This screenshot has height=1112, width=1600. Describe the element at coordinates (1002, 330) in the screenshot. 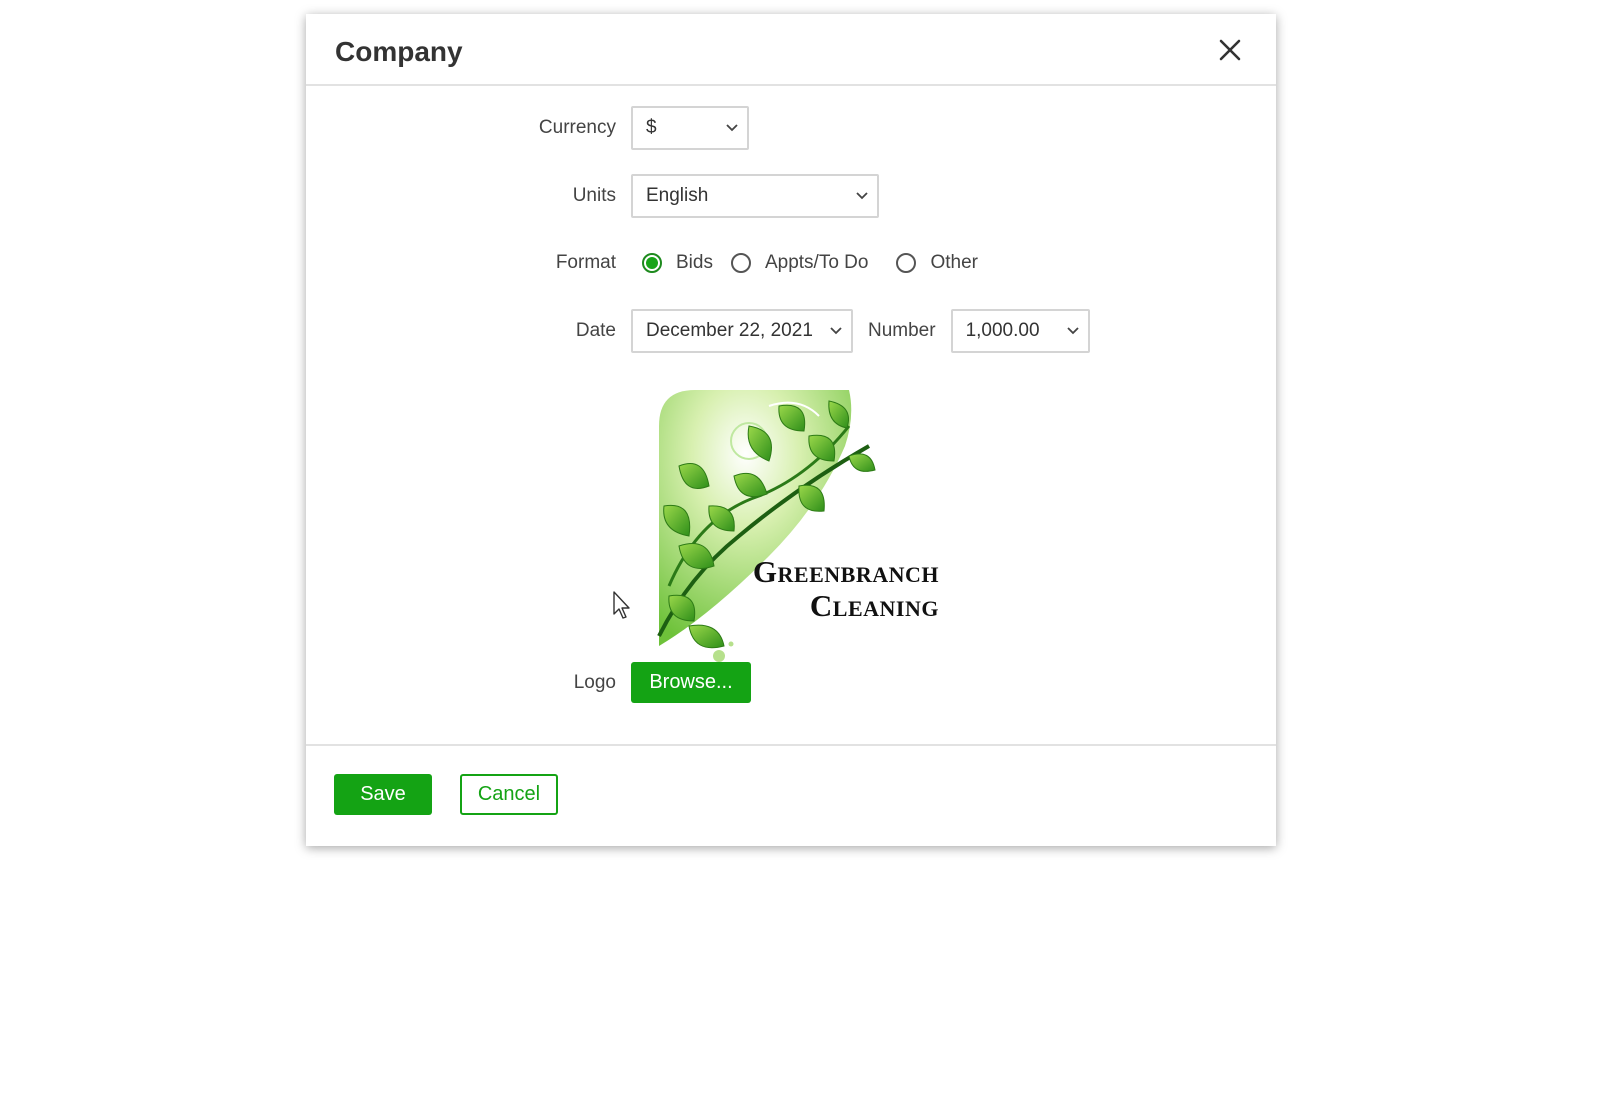

I see `number-format-value: 1,000.00` at that location.